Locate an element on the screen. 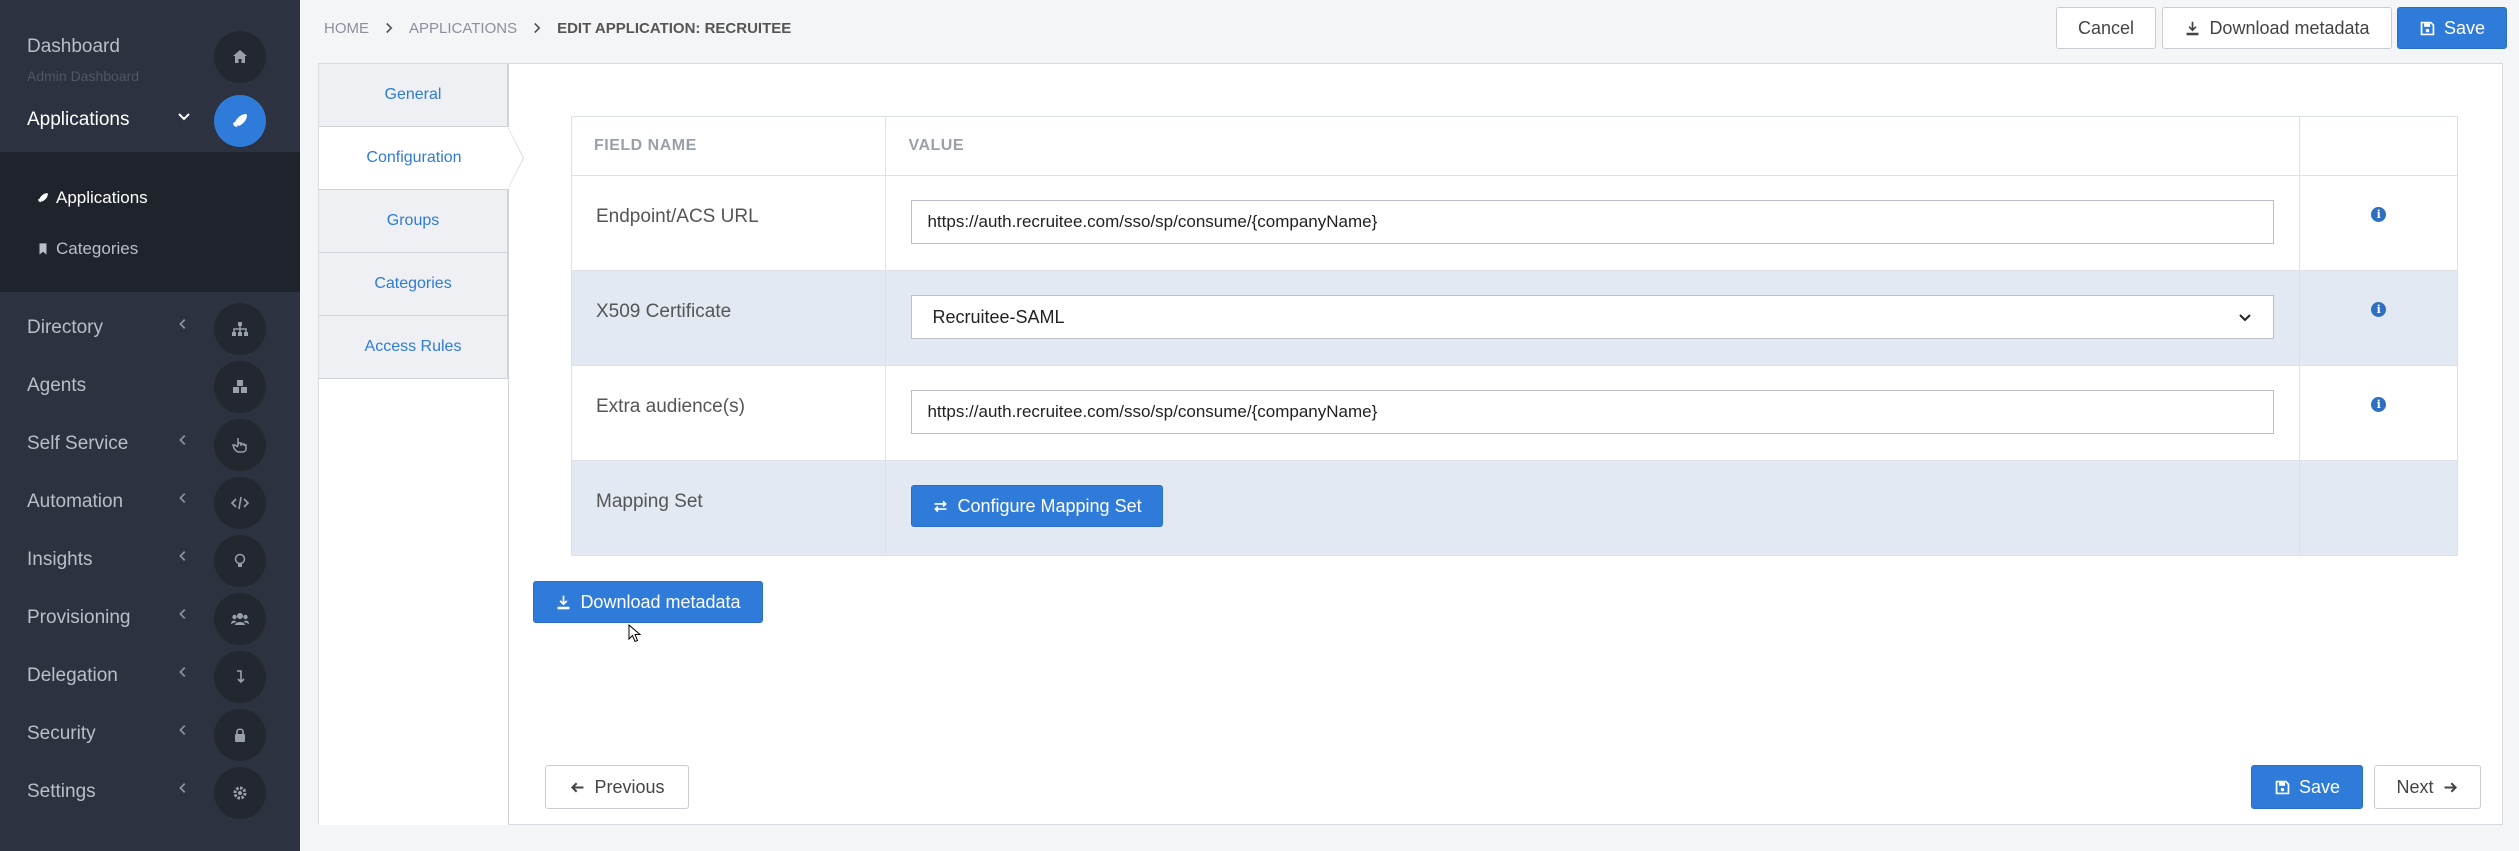 This screenshot has height=851, width=2519. field-name-mapping-set: Mapping Set is located at coordinates (728, 508).